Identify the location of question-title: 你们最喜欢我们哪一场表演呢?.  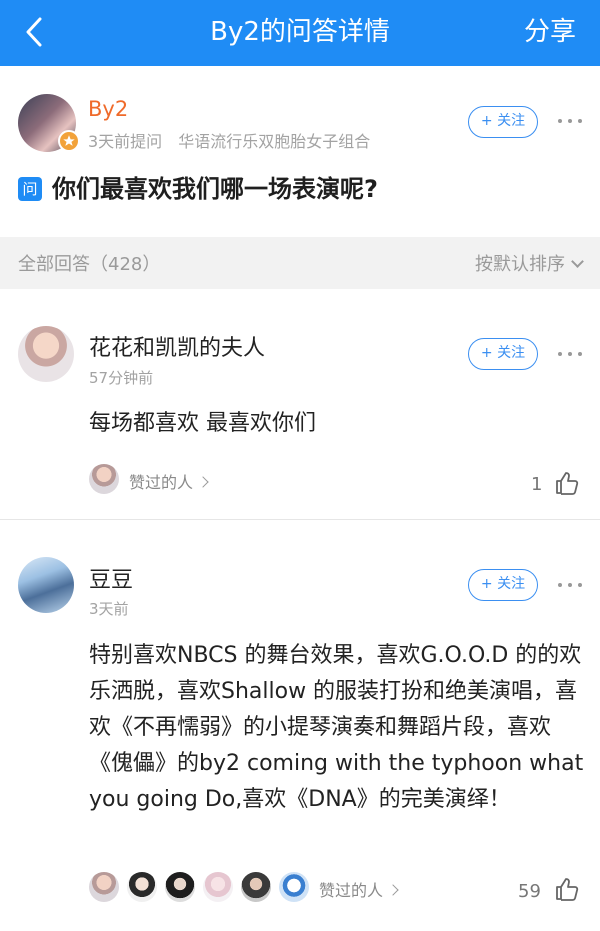
(215, 189).